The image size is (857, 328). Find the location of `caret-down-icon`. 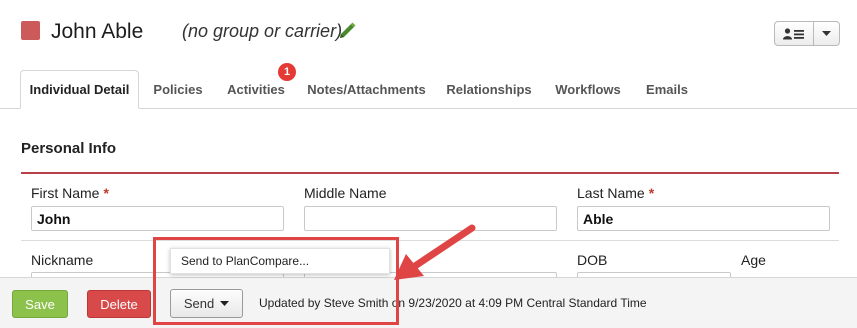

caret-down-icon is located at coordinates (826, 33).